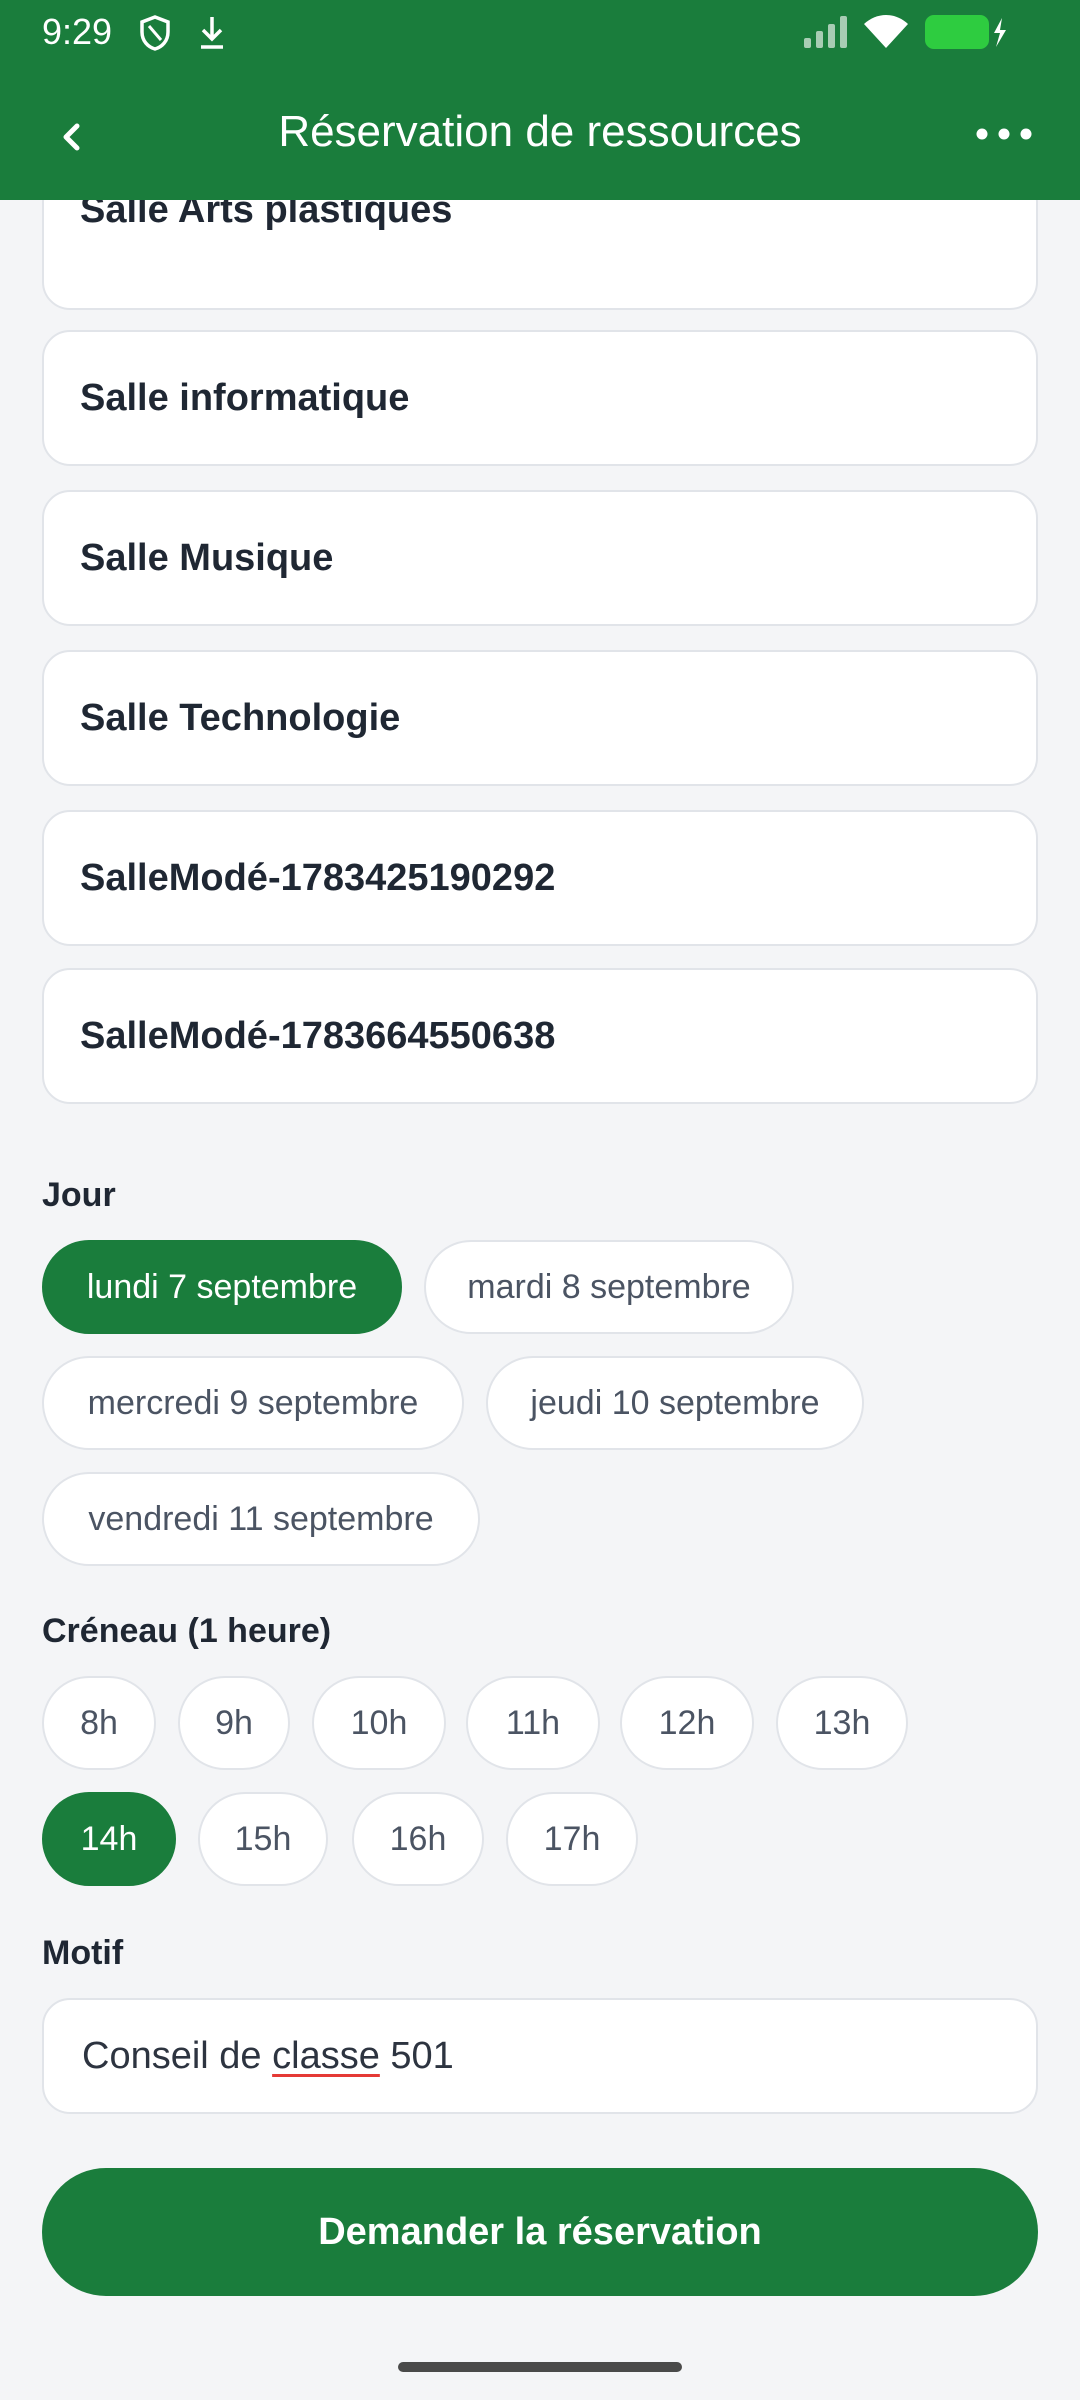 This screenshot has width=1080, height=2400. Describe the element at coordinates (540, 718) in the screenshot. I see `resource-item-technologie: Salle Technologie` at that location.